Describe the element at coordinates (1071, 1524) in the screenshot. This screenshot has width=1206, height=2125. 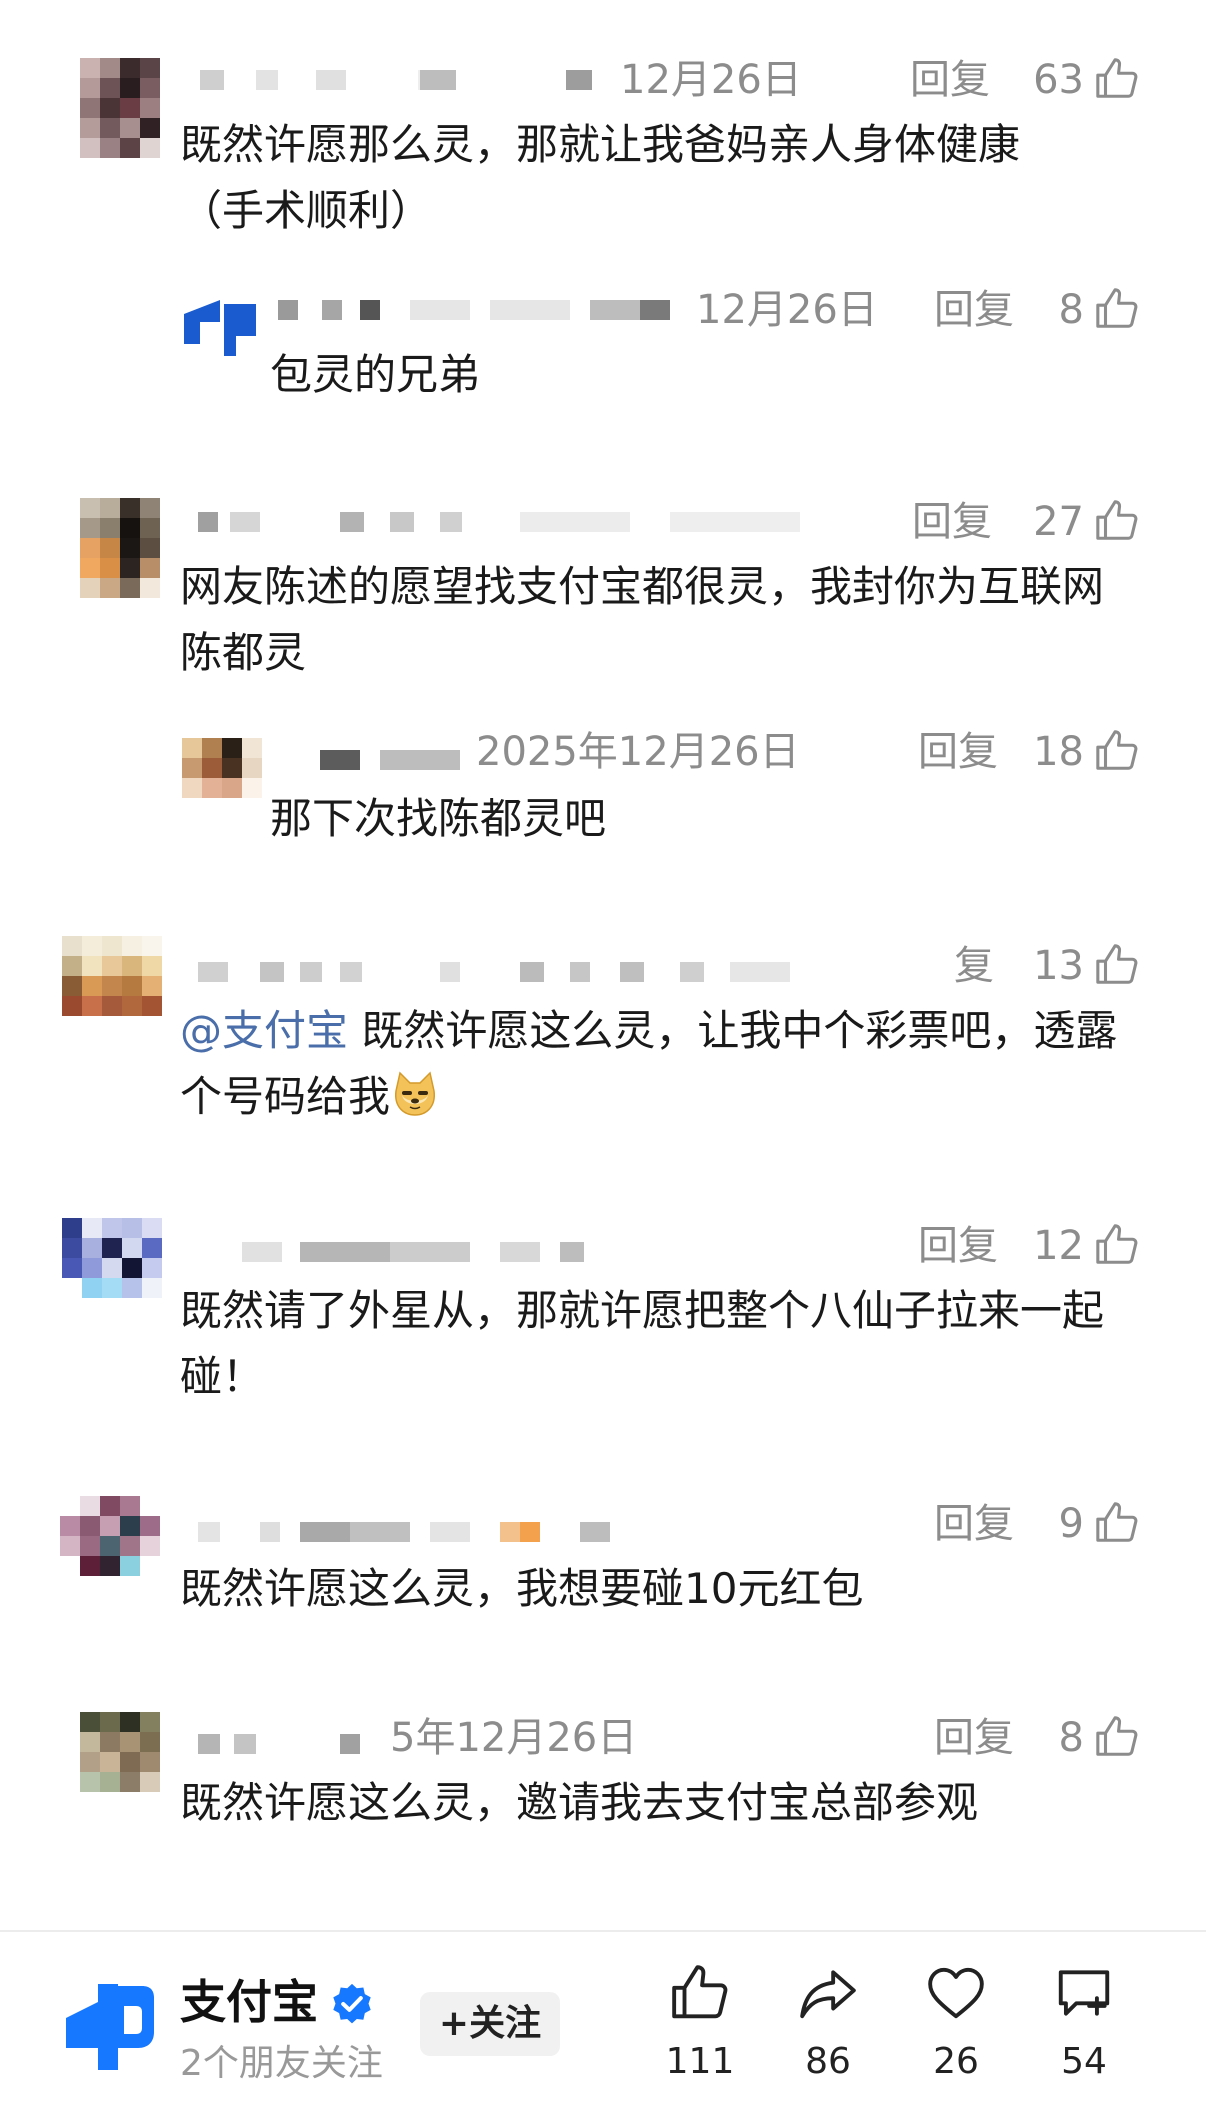
I see `like-count: 9` at that location.